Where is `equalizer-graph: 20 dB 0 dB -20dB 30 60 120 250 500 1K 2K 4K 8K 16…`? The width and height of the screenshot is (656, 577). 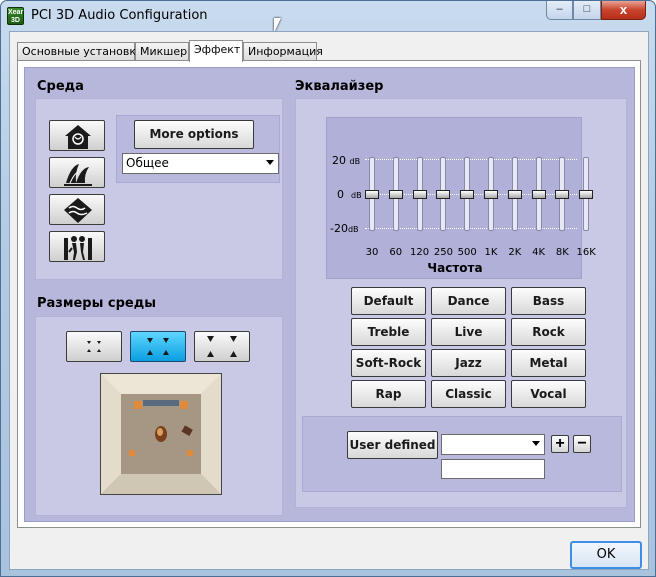 equalizer-graph: 20 dB 0 dB -20dB 30 60 120 250 500 1K 2K 4K 8K 16… is located at coordinates (461, 198).